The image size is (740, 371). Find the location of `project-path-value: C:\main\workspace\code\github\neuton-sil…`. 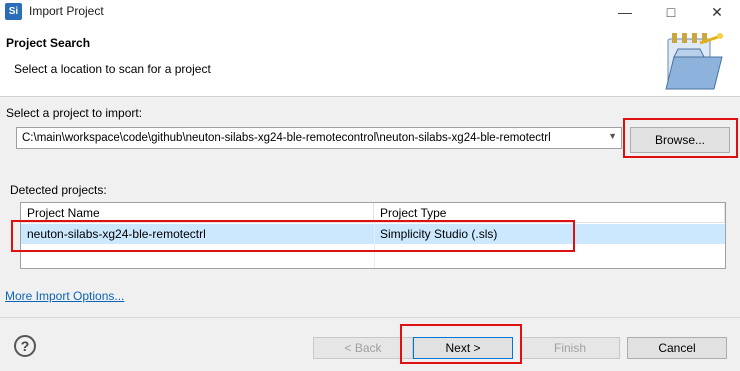

project-path-value: C:\main\workspace\code\github\neuton-sil… is located at coordinates (286, 138).